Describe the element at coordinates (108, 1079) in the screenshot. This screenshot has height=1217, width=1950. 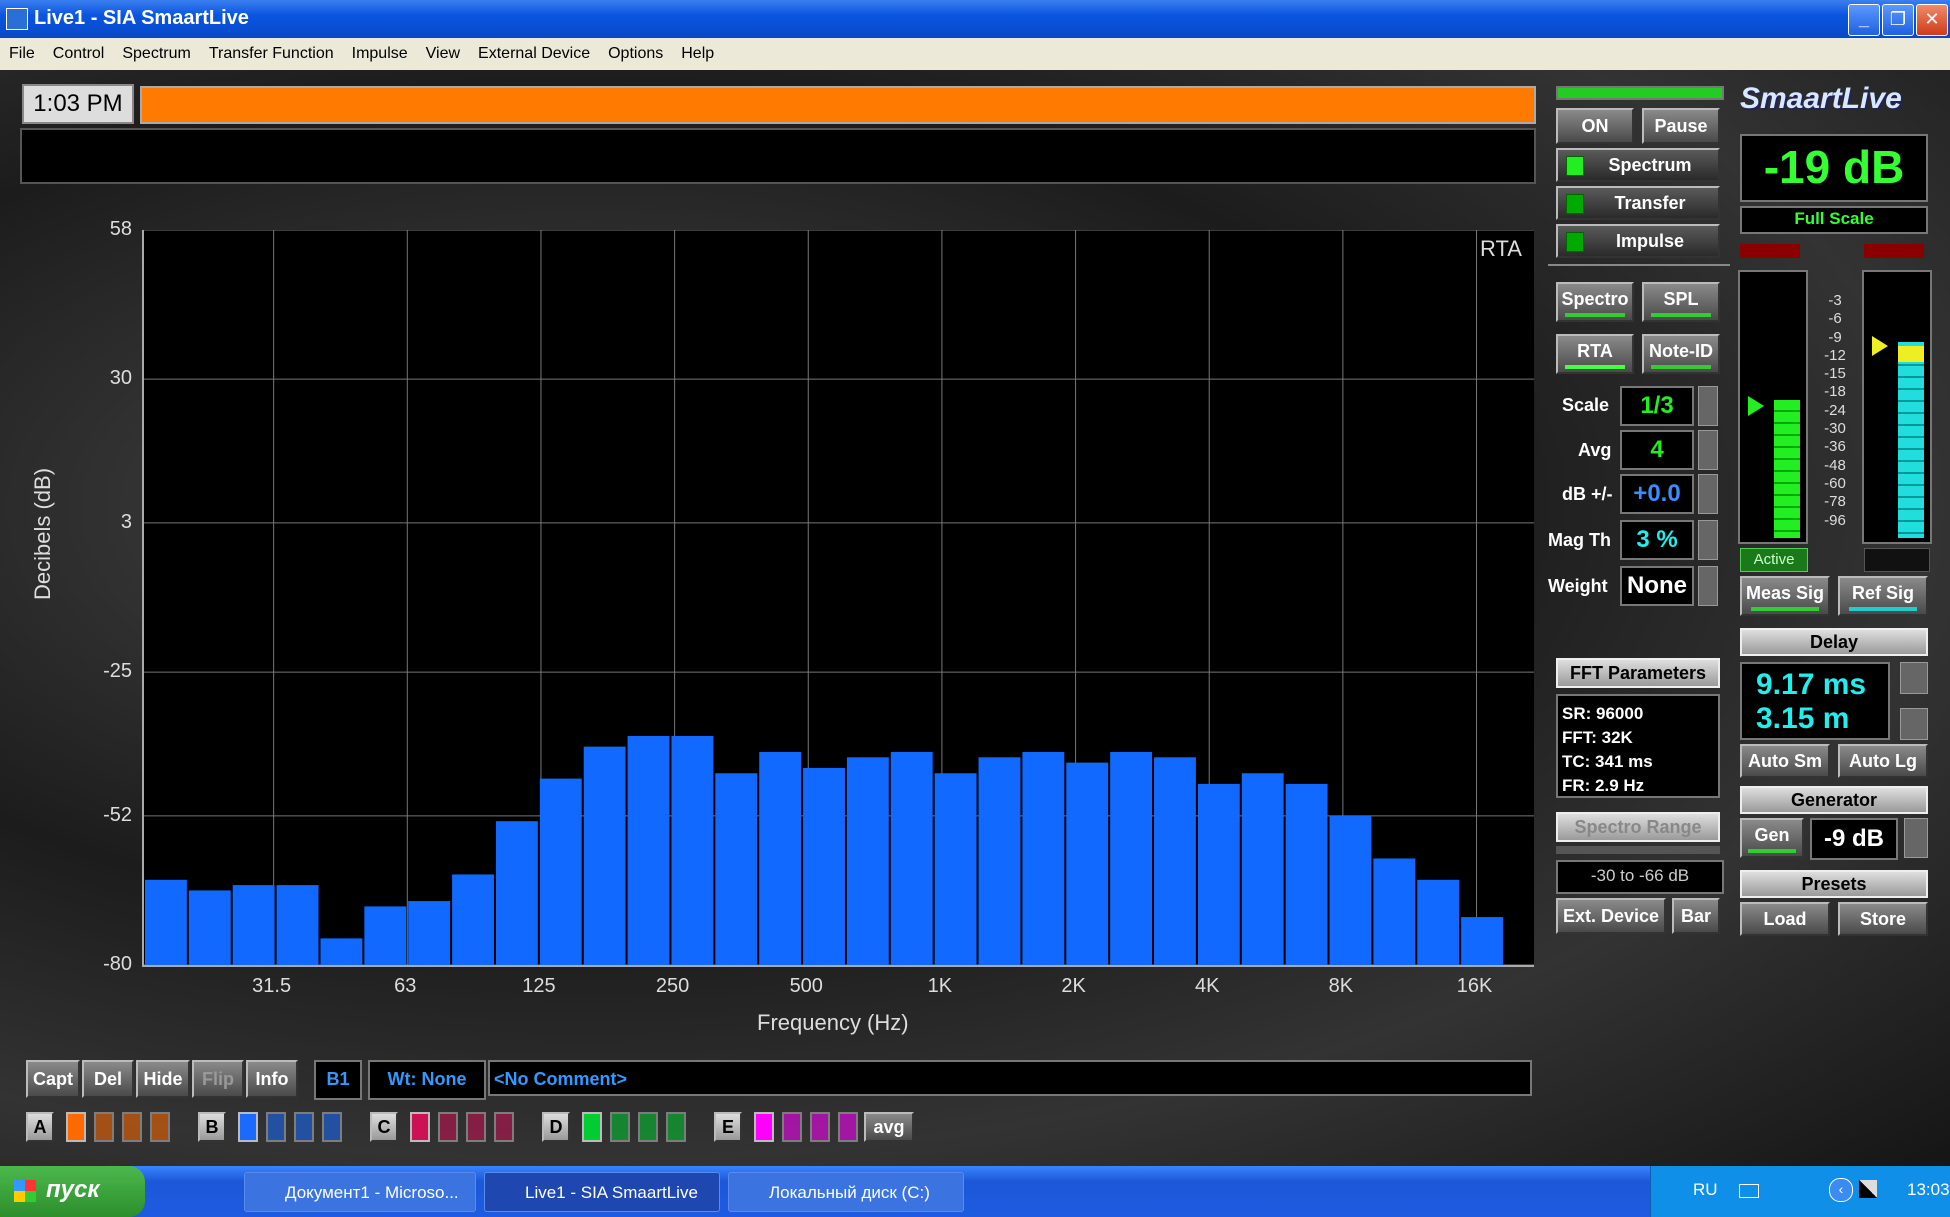
I see `delete-button: Del` at that location.